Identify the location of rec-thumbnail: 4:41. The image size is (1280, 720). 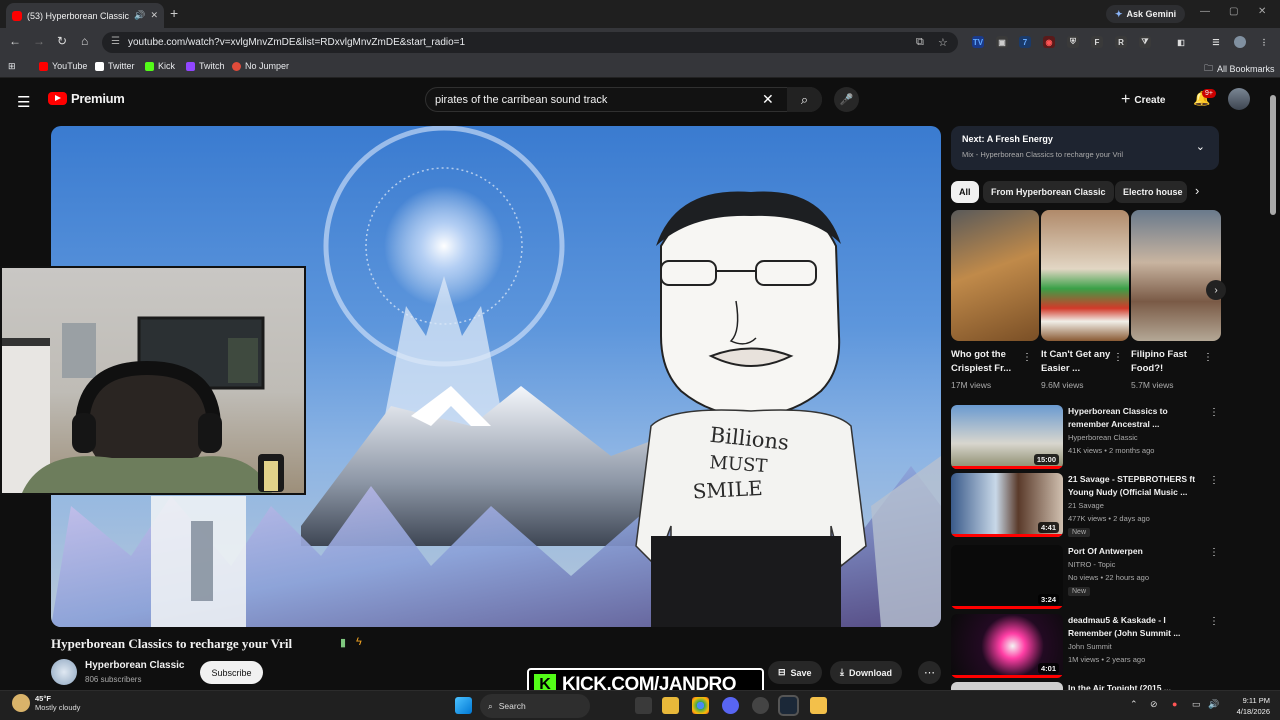
(1007, 505).